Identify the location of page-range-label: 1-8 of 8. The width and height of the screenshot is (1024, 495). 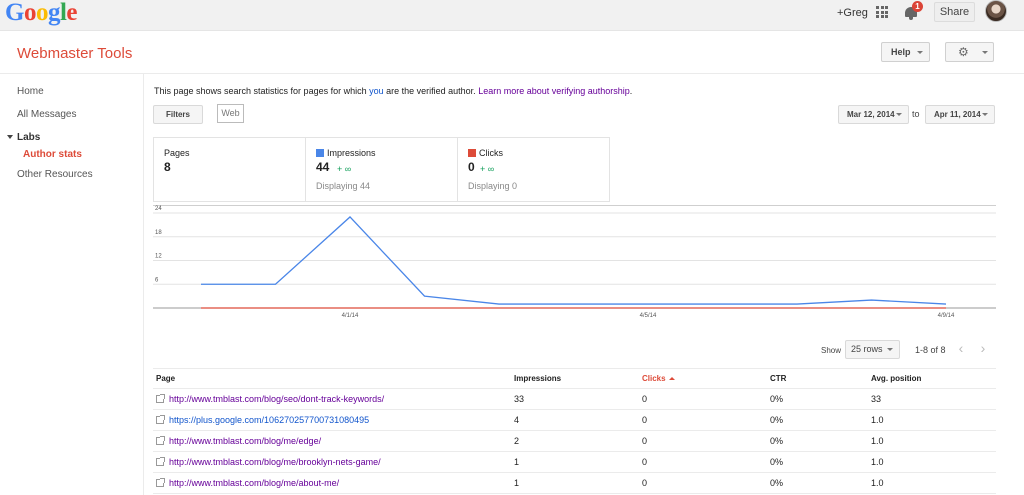
(930, 350).